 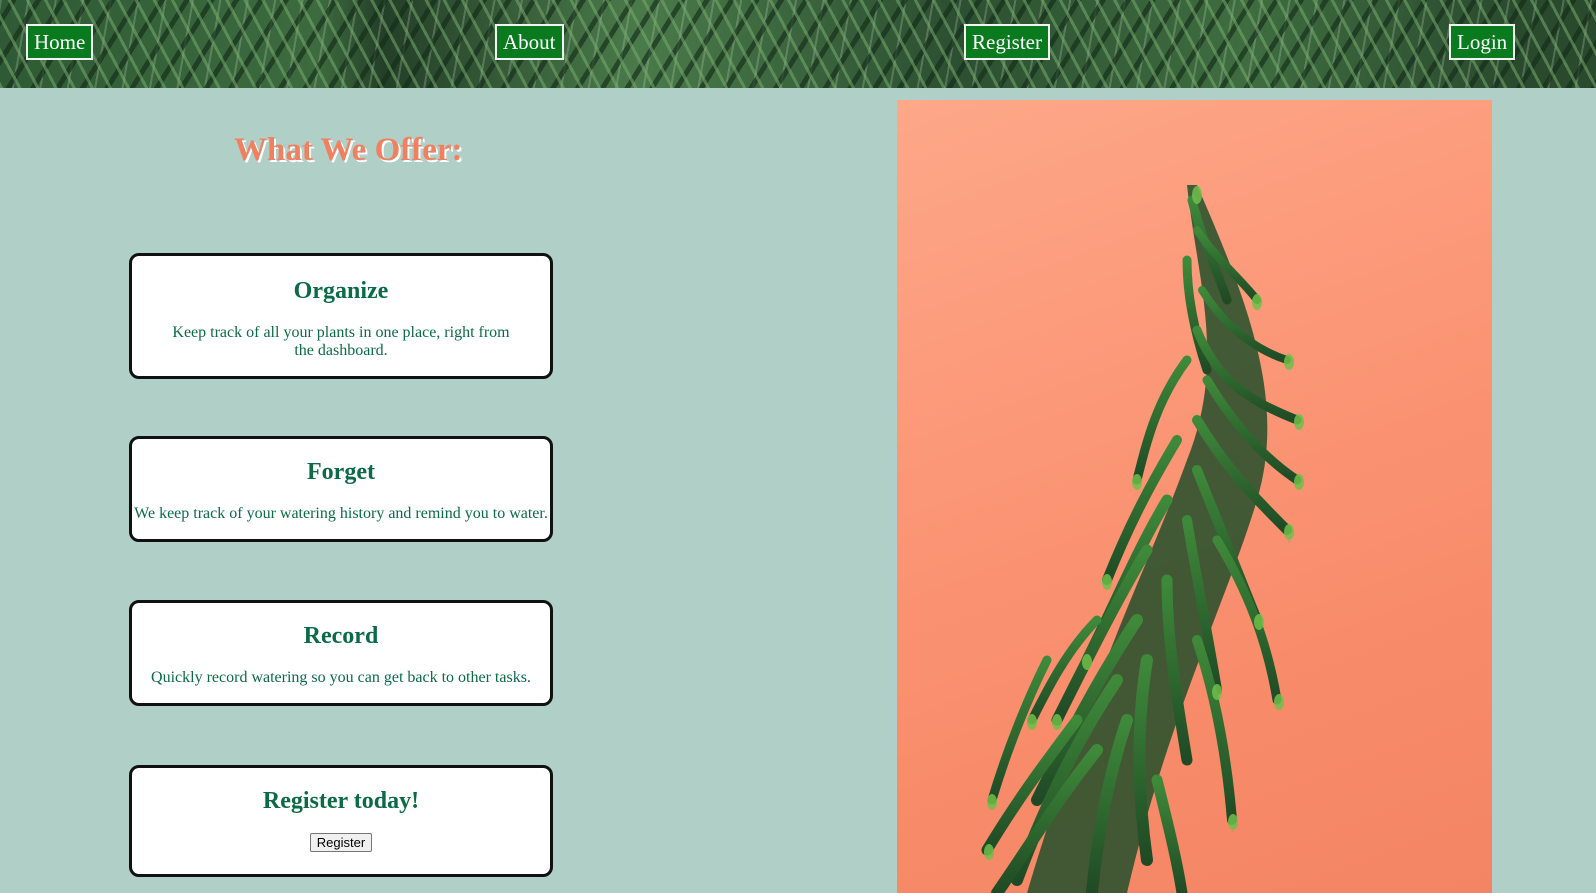 I want to click on card-title: Forget, so click(x=341, y=472).